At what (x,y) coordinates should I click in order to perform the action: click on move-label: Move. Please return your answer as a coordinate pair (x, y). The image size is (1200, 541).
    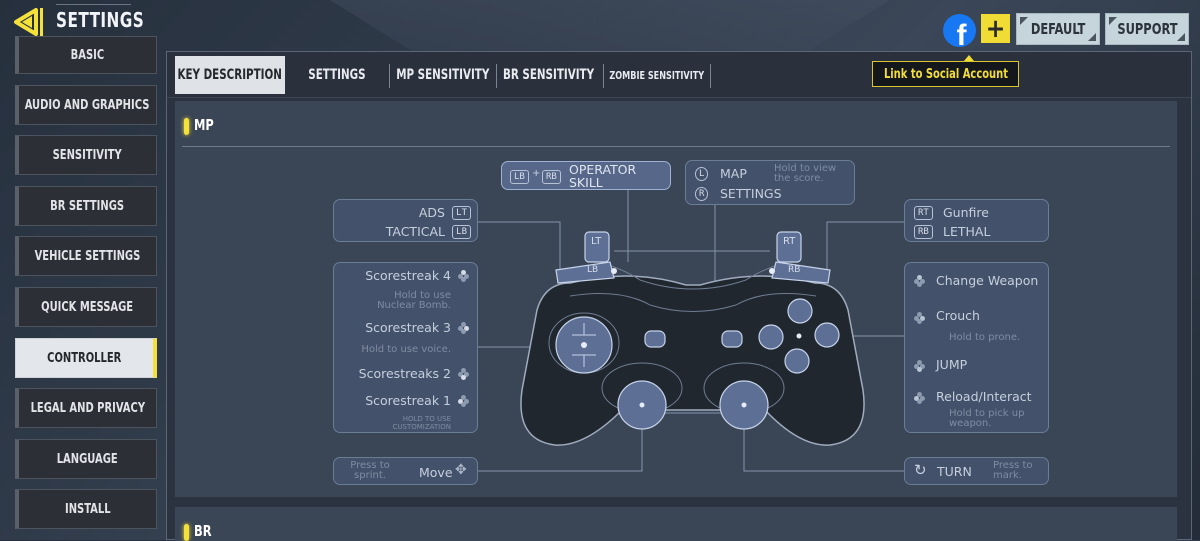
    Looking at the image, I should click on (436, 472).